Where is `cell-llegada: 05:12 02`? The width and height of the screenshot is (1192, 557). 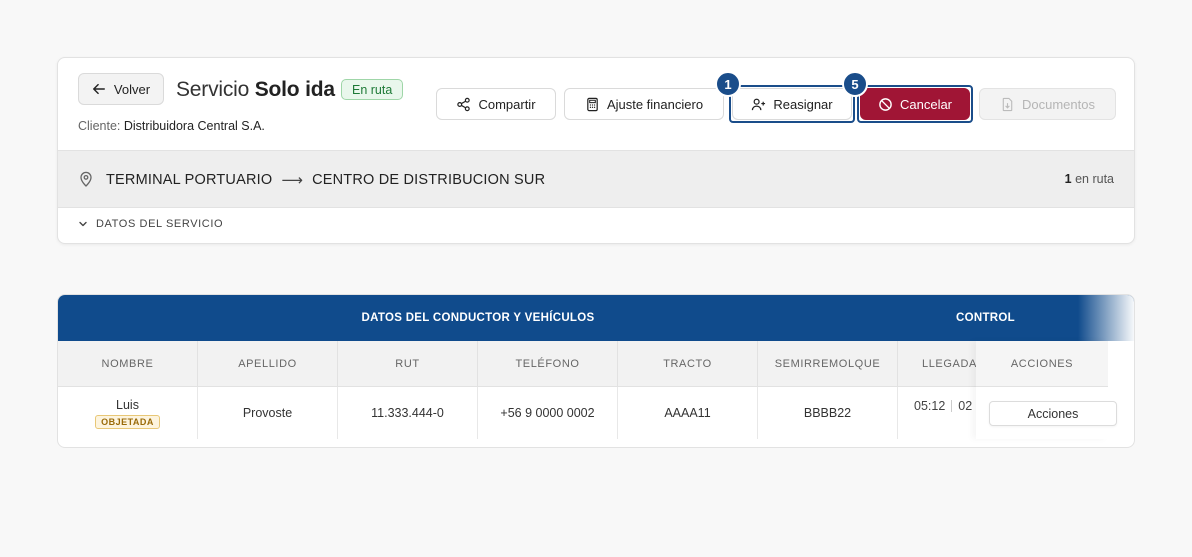
cell-llegada: 05:12 02 is located at coordinates (938, 413).